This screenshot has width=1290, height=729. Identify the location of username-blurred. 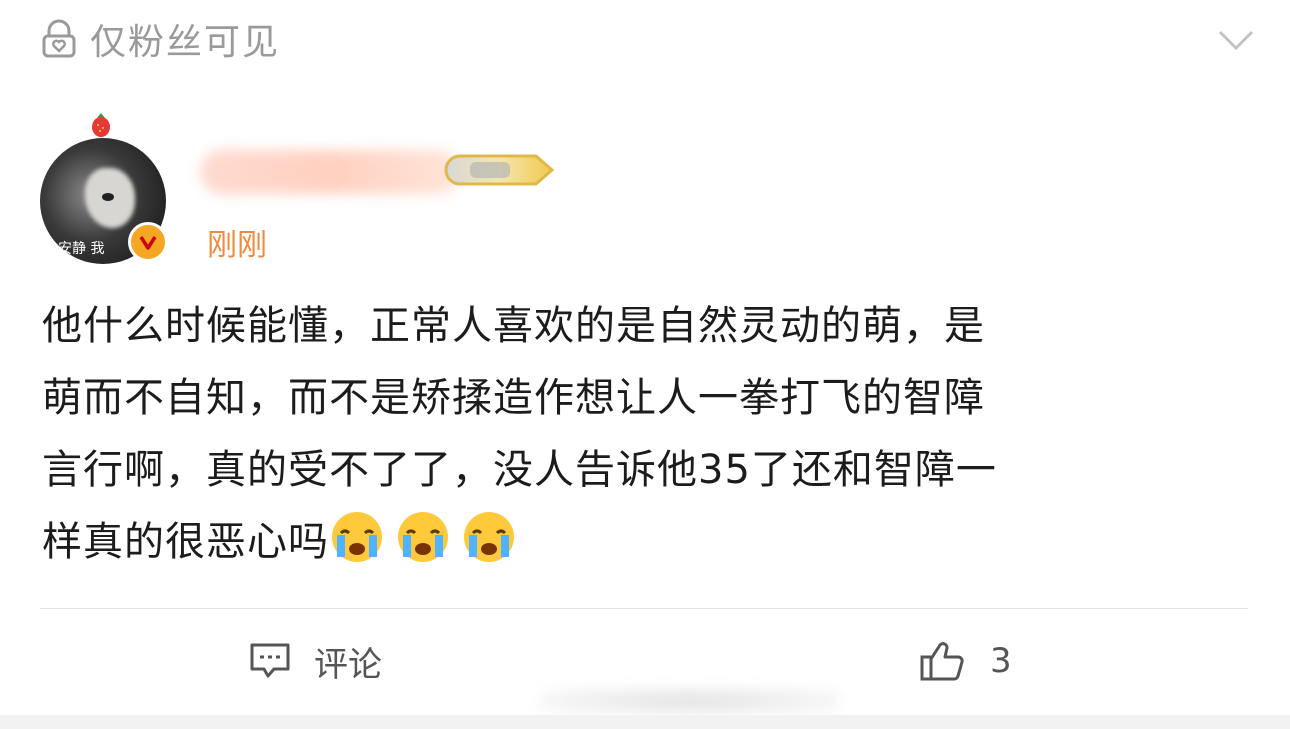
(330, 172).